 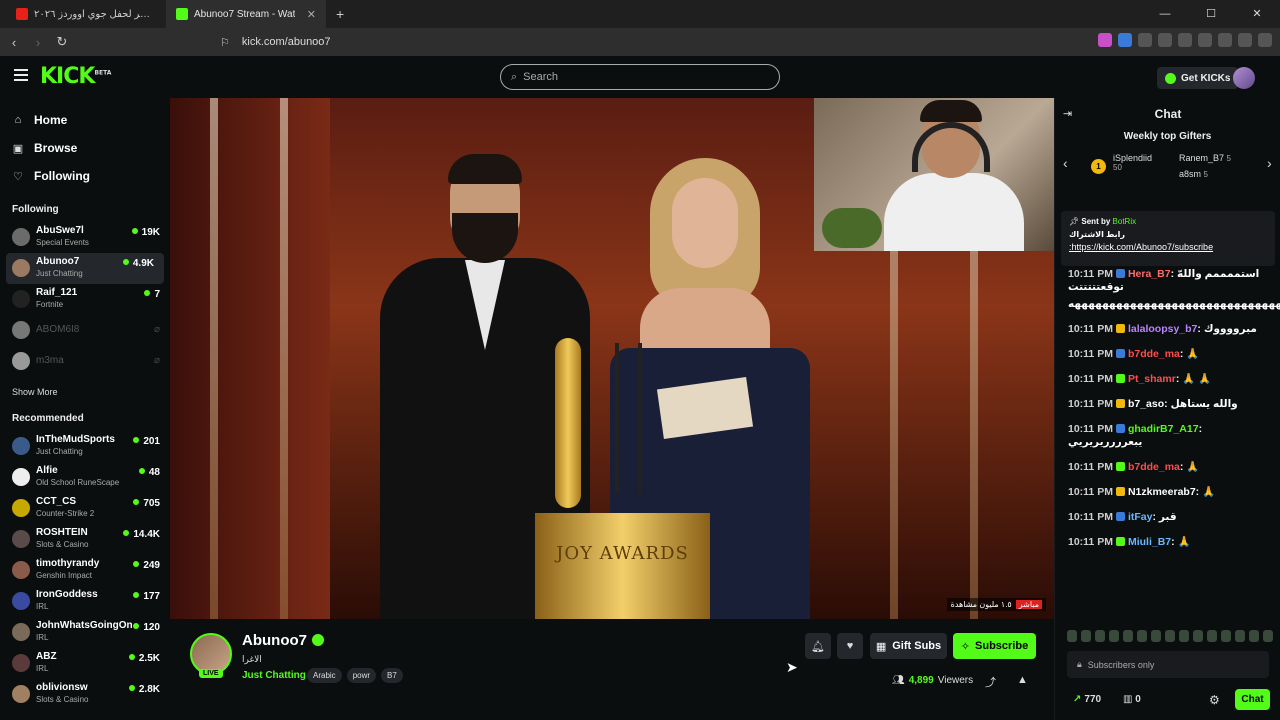 What do you see at coordinates (1163, 429) in the screenshot?
I see `message-username: ghadirB7_A17` at bounding box center [1163, 429].